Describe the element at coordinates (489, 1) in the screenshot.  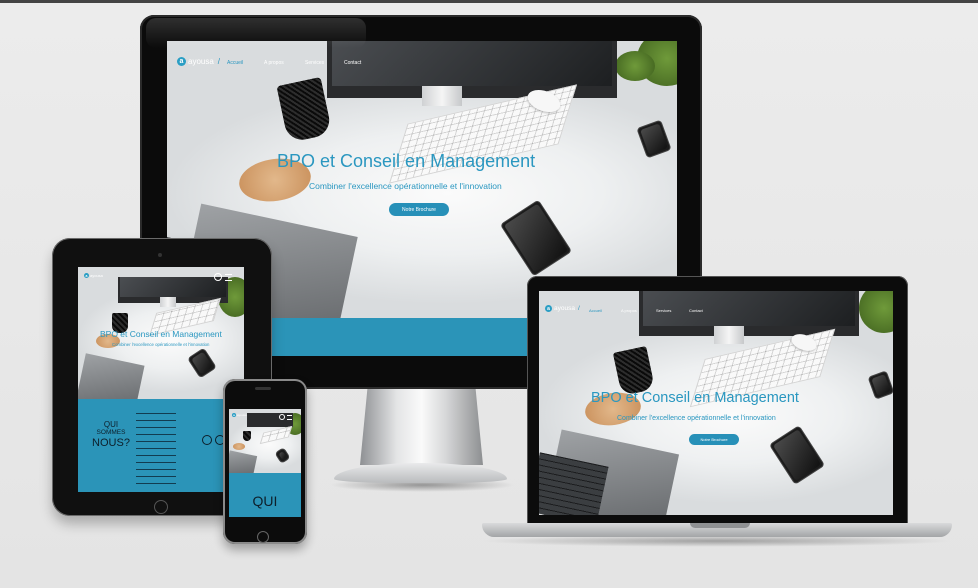
I see `top-border` at that location.